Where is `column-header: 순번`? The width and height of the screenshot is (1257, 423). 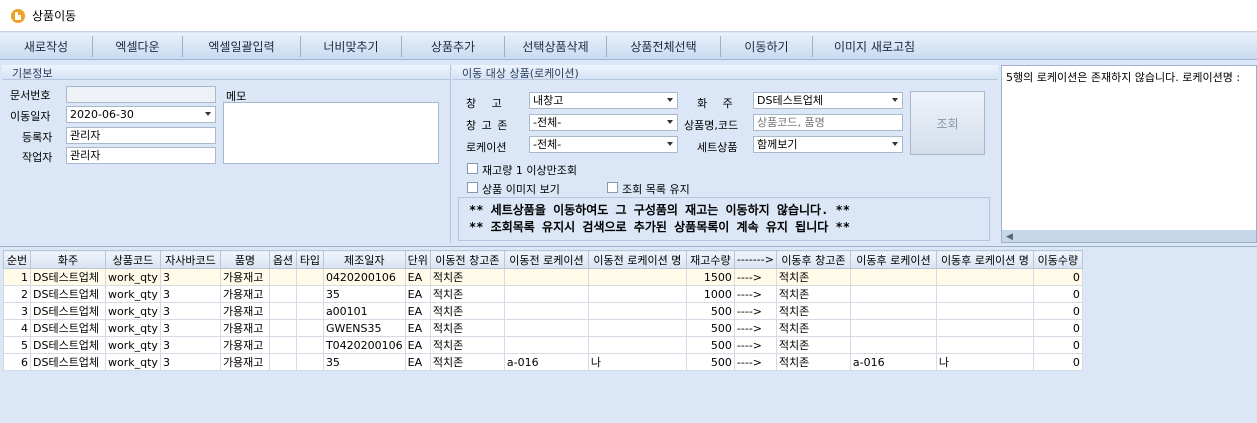
column-header: 순번 is located at coordinates (17, 259).